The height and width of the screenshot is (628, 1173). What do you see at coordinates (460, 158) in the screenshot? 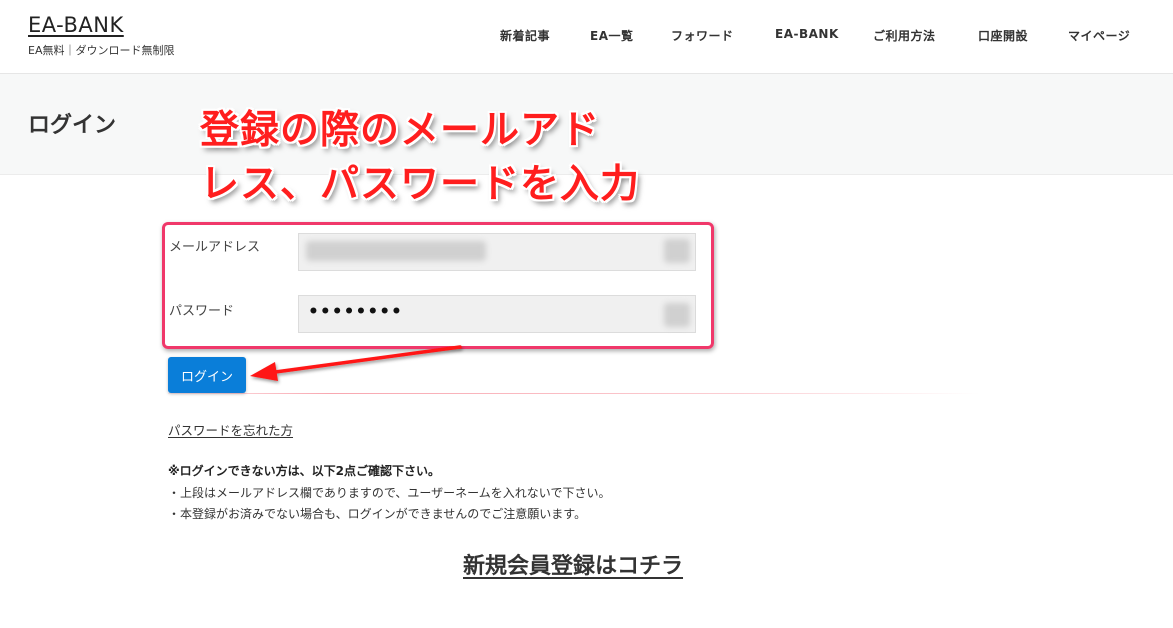
I see `annotation-text: 登録の際のメールアド レス、パスワードを入力` at bounding box center [460, 158].